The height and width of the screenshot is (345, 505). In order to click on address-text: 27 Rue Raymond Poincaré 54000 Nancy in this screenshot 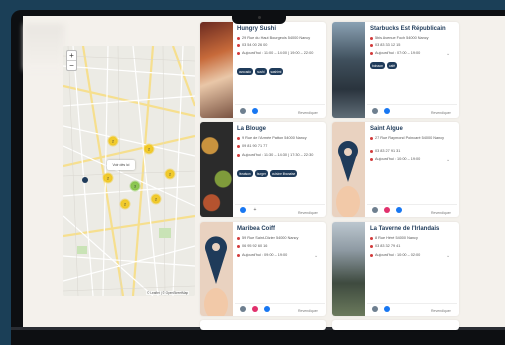, I will do `click(410, 138)`.